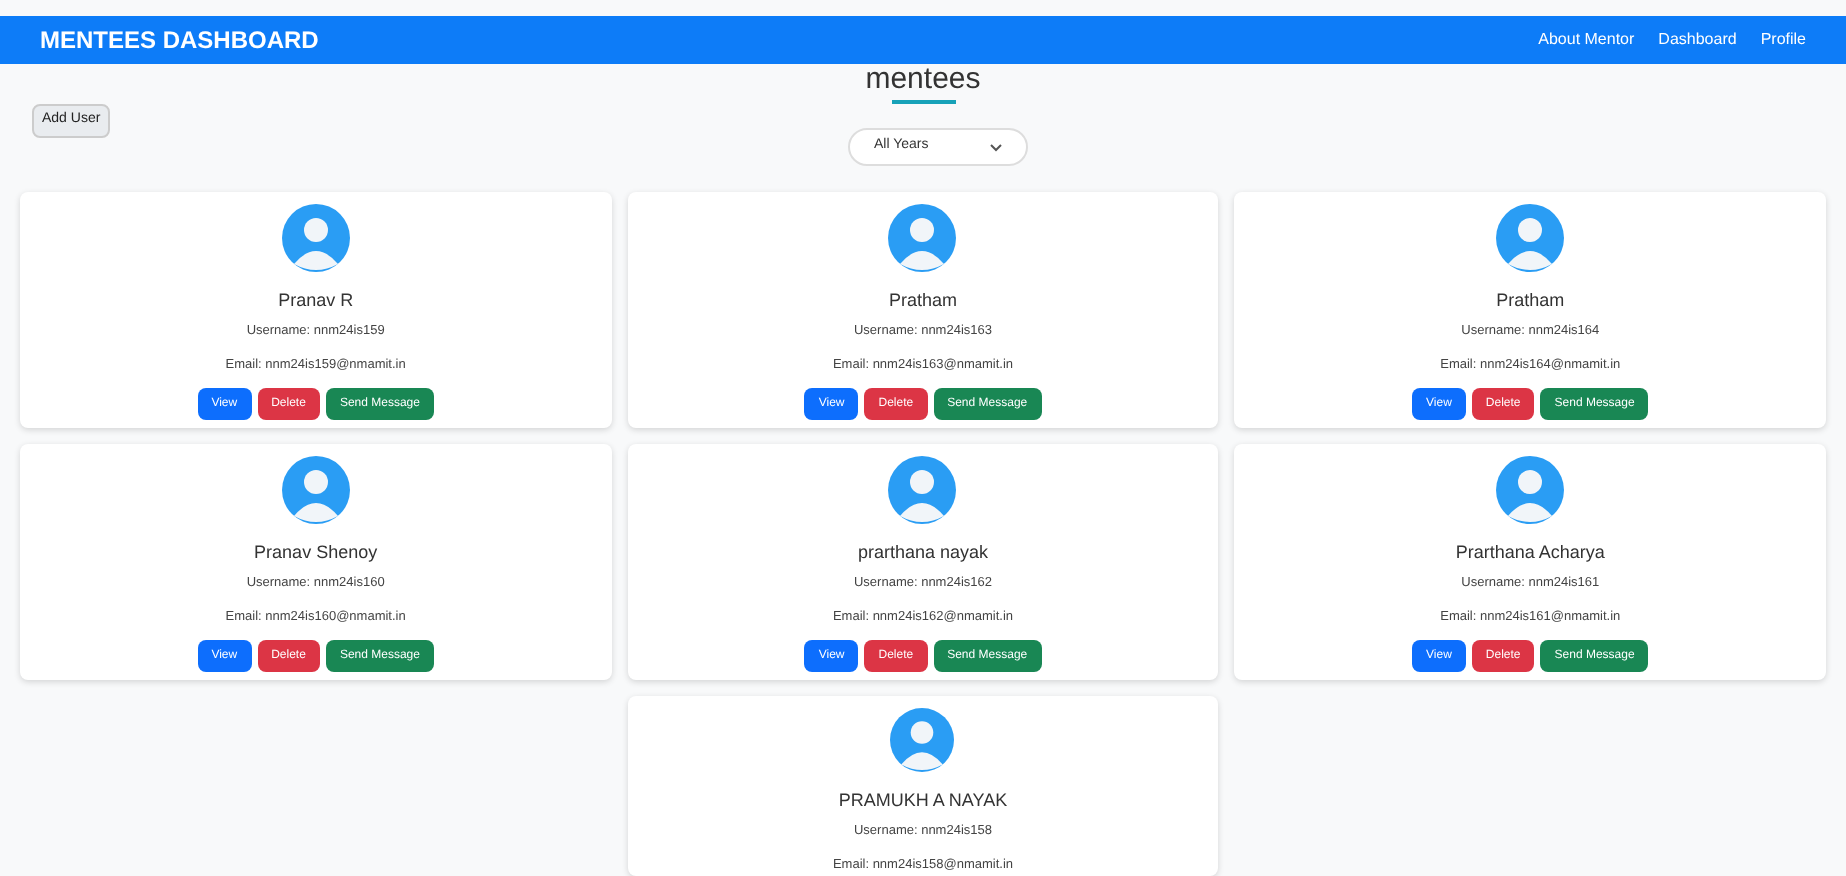 The image size is (1846, 876). I want to click on mentee-name: PRAMUKH A NAYAK, so click(923, 801).